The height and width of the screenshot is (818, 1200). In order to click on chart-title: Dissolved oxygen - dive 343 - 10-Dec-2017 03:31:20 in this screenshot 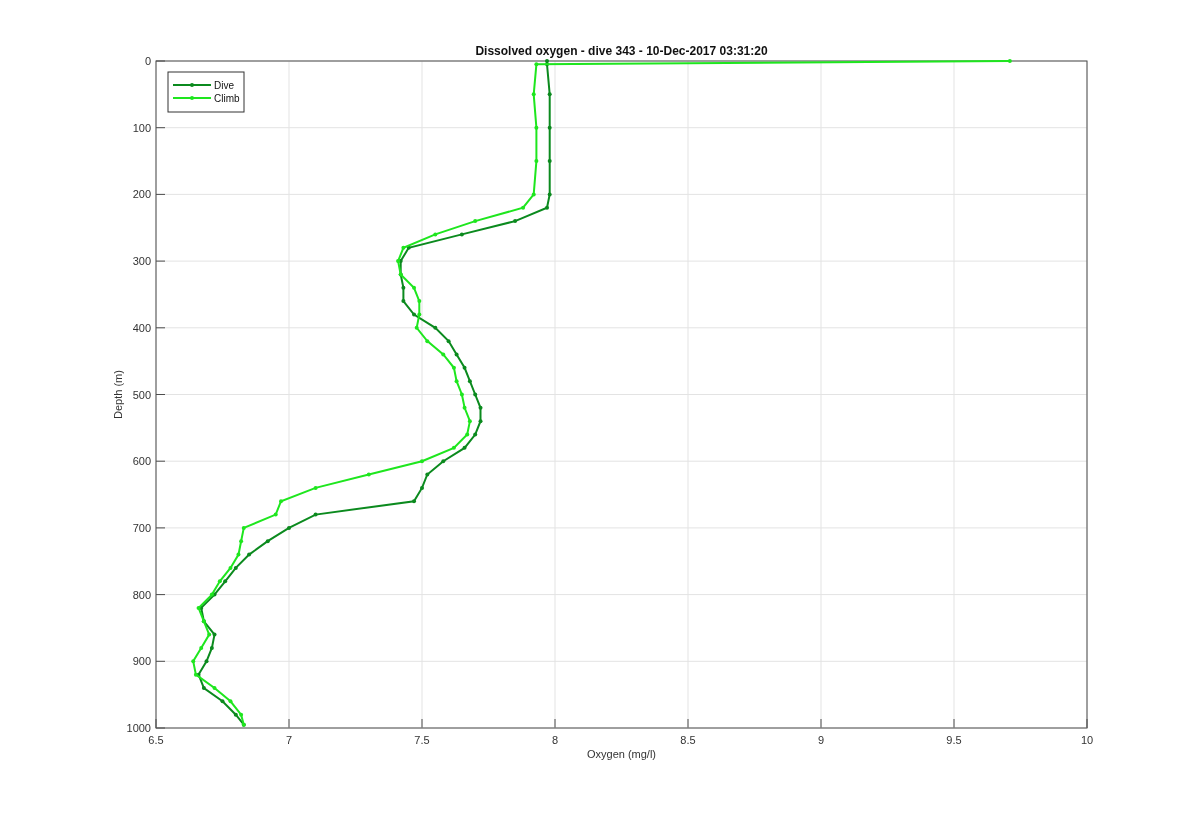, I will do `click(621, 51)`.